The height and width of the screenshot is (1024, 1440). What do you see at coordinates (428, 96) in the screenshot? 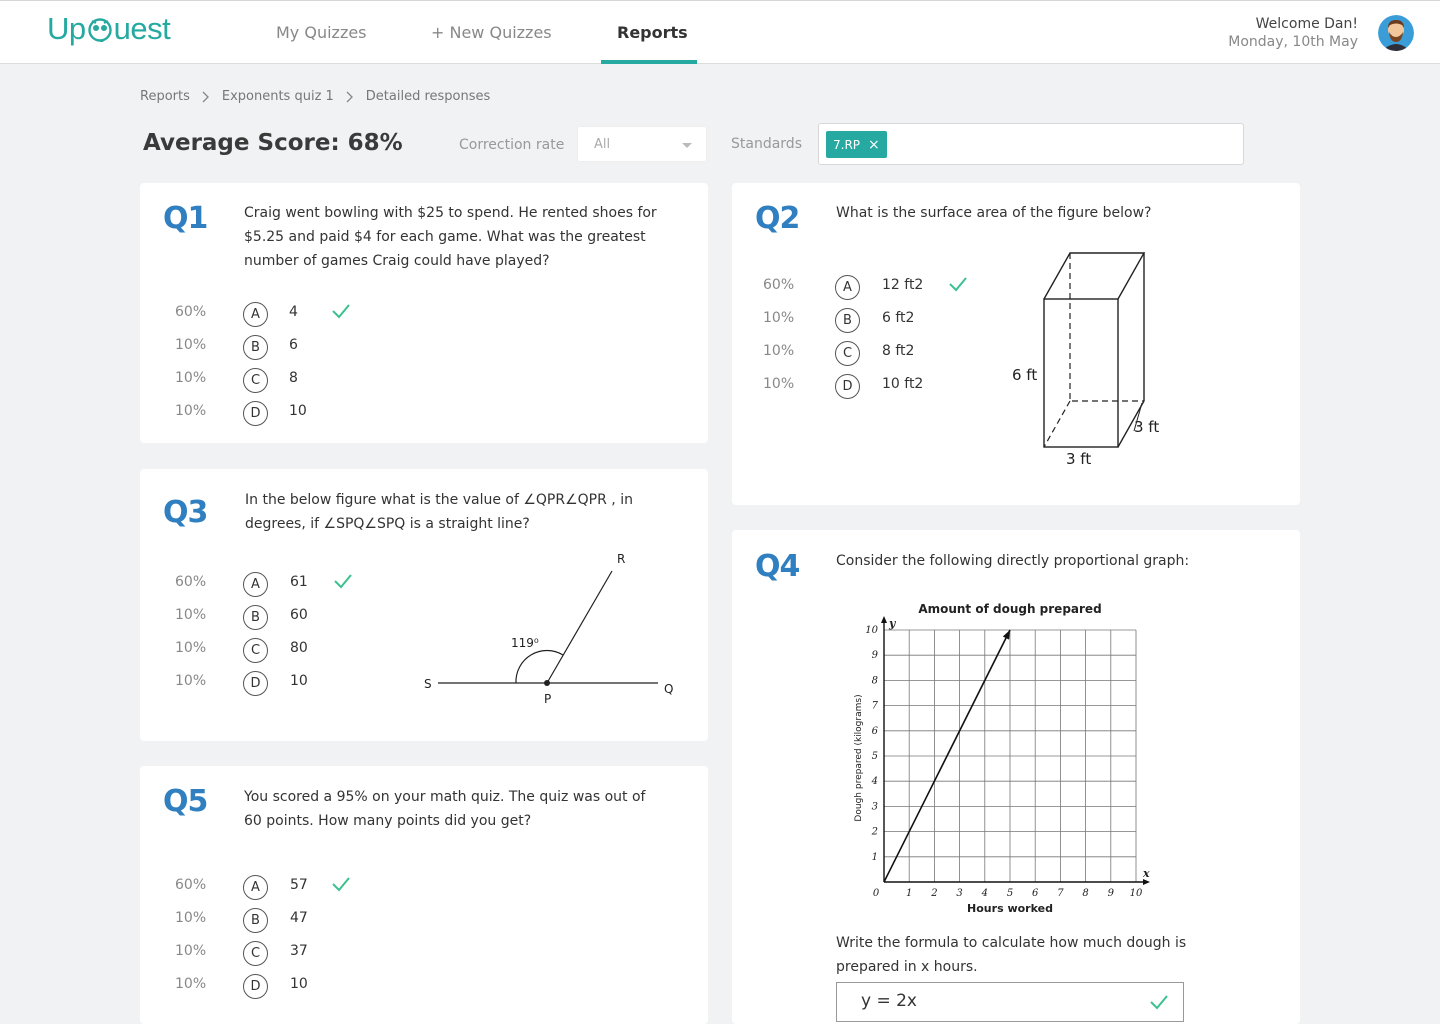
I see `breadcrumb-detailed-responses: Detailed responses` at bounding box center [428, 96].